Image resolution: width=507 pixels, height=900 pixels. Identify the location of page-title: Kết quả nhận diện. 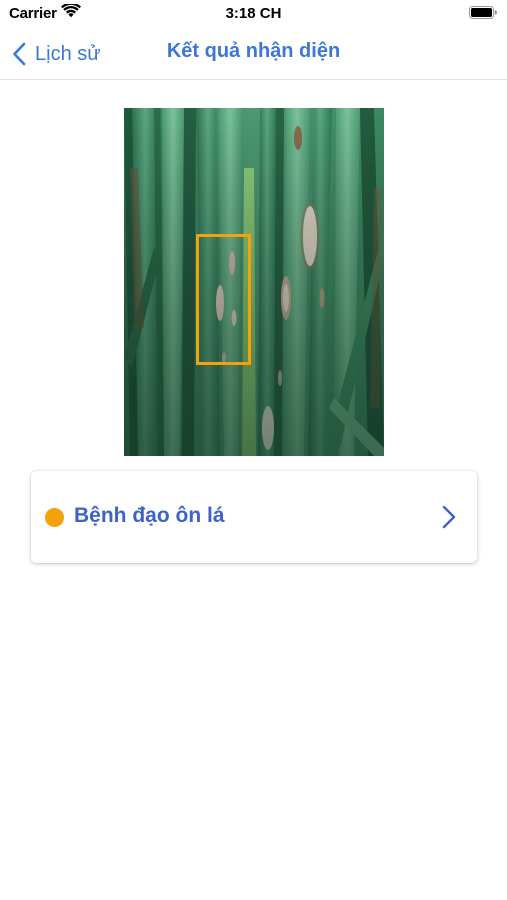
(253, 51).